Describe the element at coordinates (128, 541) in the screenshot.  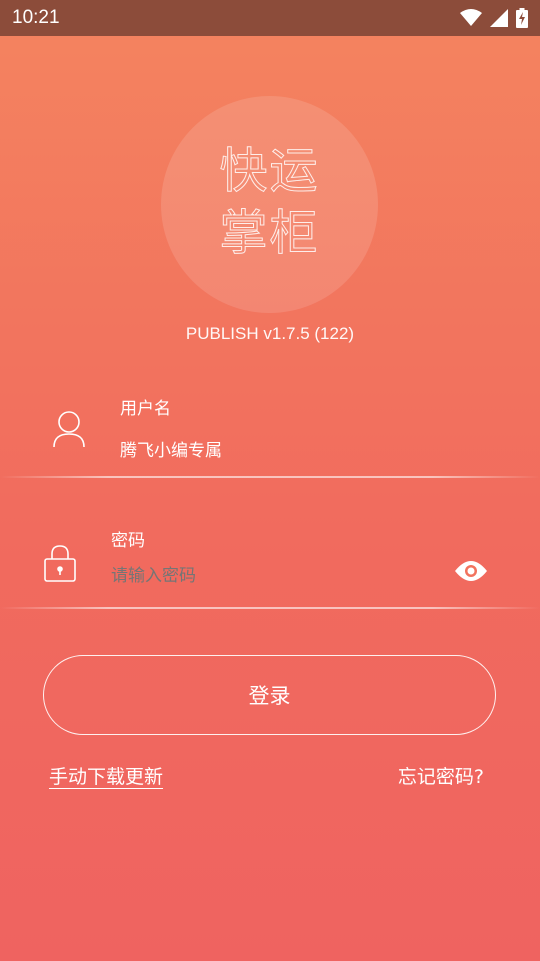
I see `password-label: 密码` at that location.